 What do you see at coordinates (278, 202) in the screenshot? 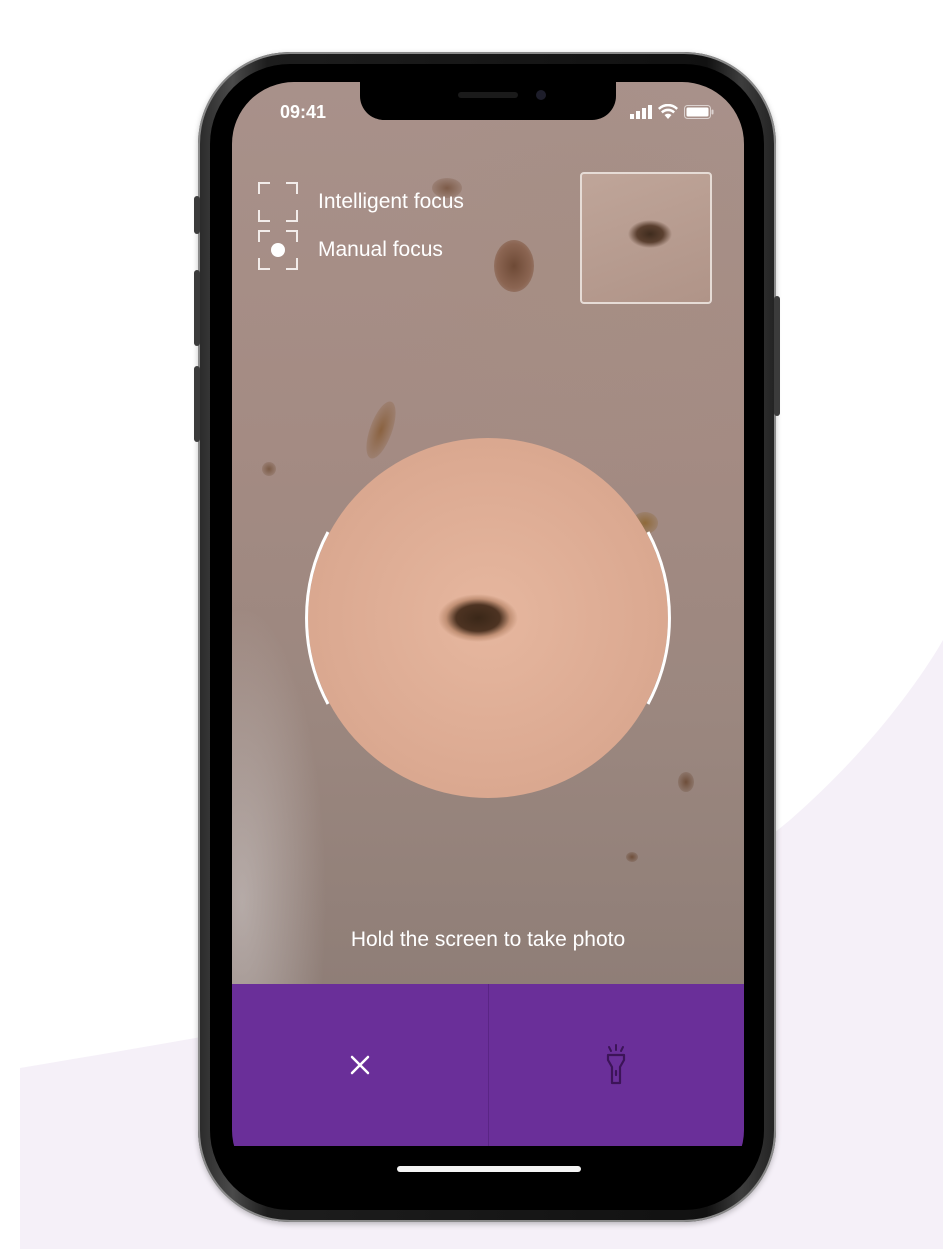
I see `intelligent-focus-icon` at bounding box center [278, 202].